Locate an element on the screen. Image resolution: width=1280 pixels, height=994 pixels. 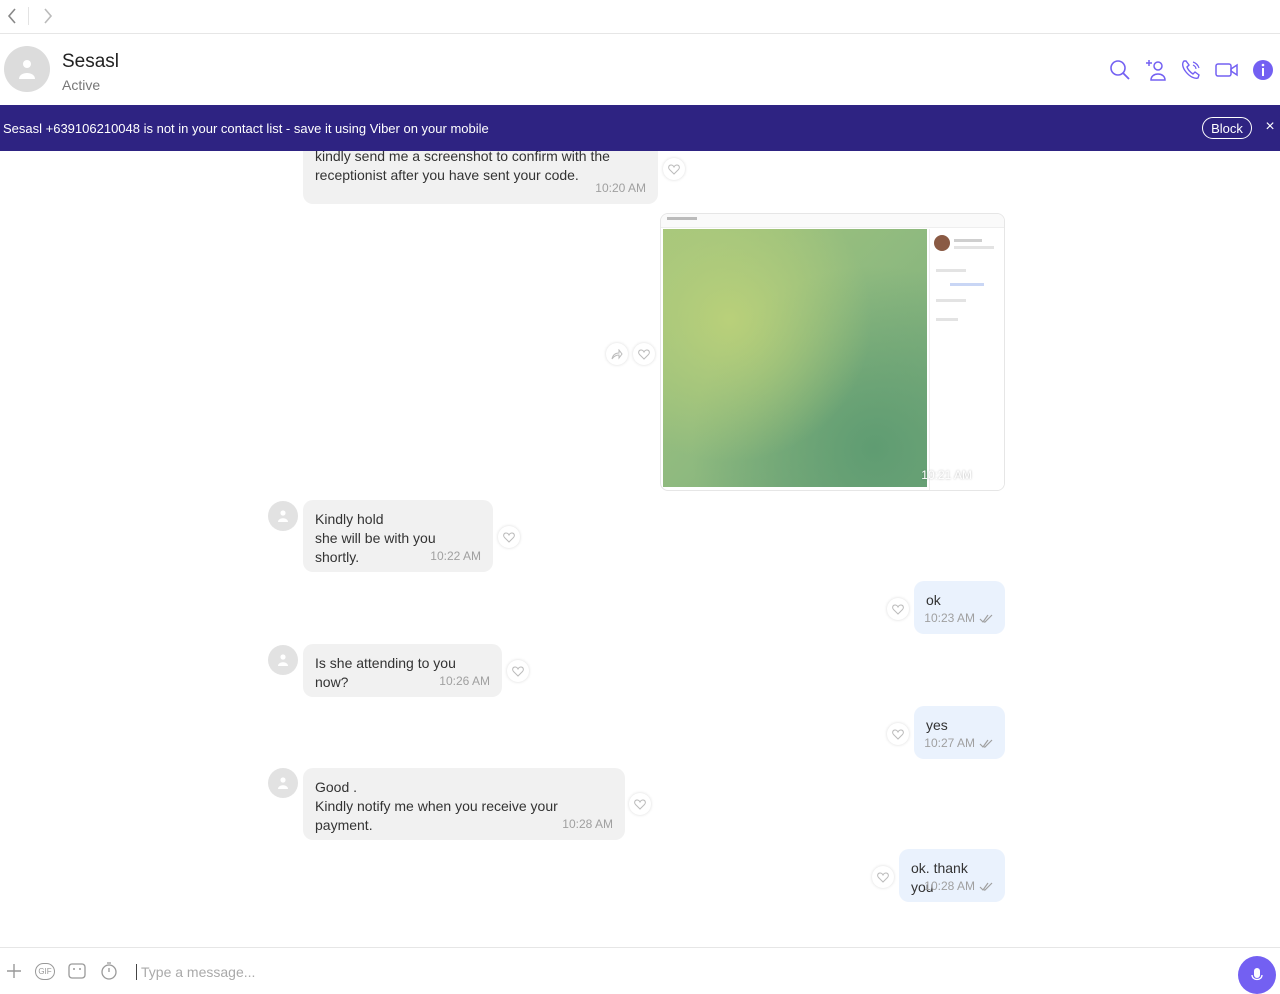
forward-button is located at coordinates (48, 16).